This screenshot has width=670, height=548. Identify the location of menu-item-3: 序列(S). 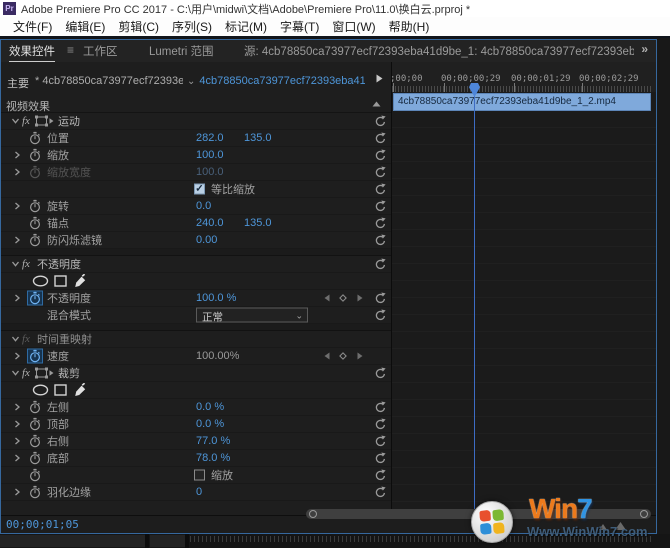
(192, 26).